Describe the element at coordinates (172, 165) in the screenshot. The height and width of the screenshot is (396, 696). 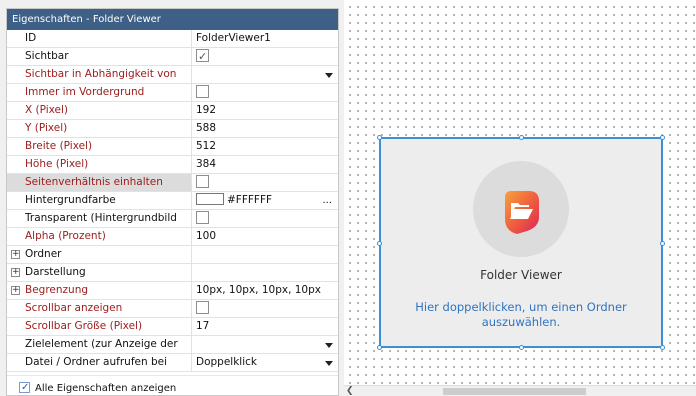
I see `property-row: Höhe (Pixel) 384` at that location.